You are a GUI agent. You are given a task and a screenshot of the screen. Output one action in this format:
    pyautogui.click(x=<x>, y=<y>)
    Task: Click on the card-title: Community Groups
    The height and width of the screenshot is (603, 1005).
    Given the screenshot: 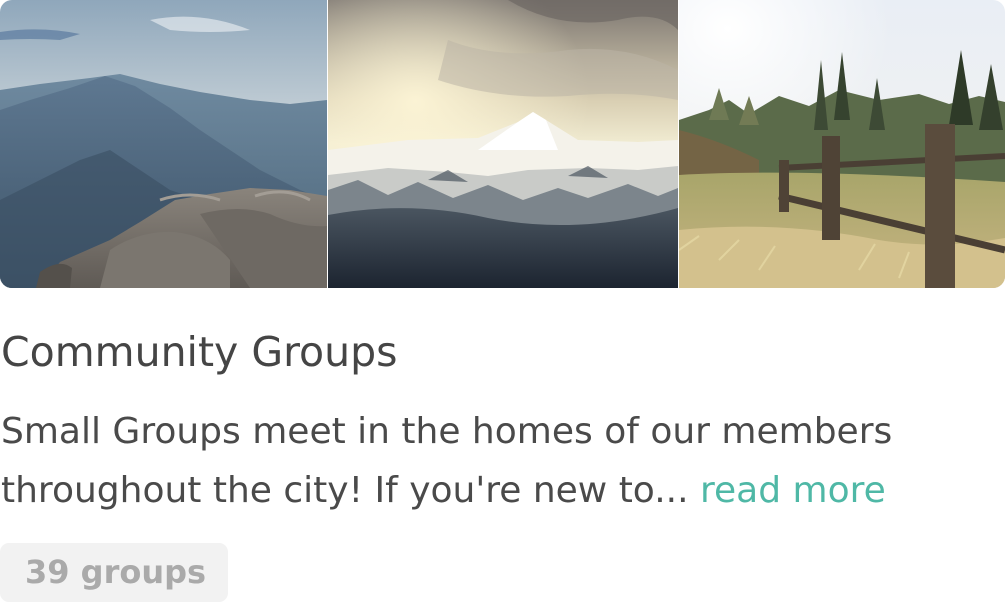 What is the action you would take?
    pyautogui.click(x=199, y=352)
    